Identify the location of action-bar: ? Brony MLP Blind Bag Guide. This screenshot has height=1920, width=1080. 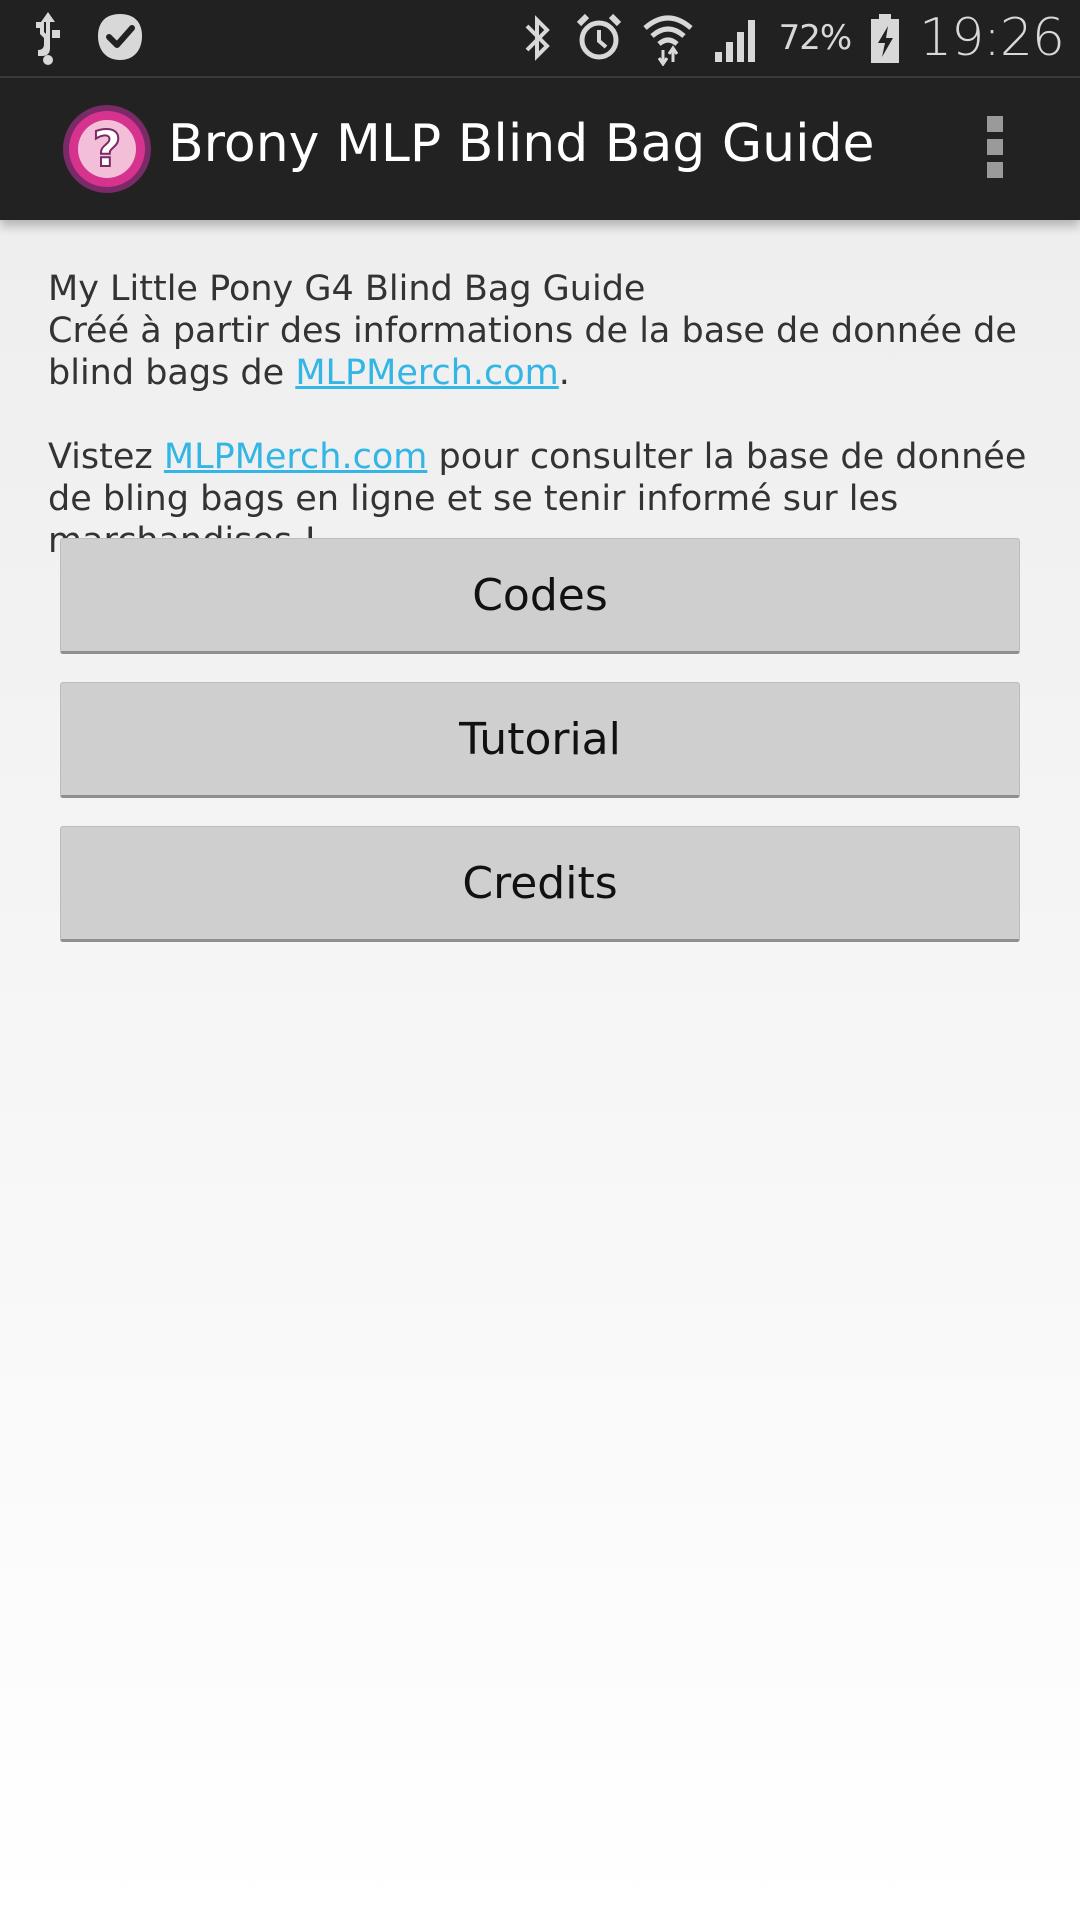
(540, 148).